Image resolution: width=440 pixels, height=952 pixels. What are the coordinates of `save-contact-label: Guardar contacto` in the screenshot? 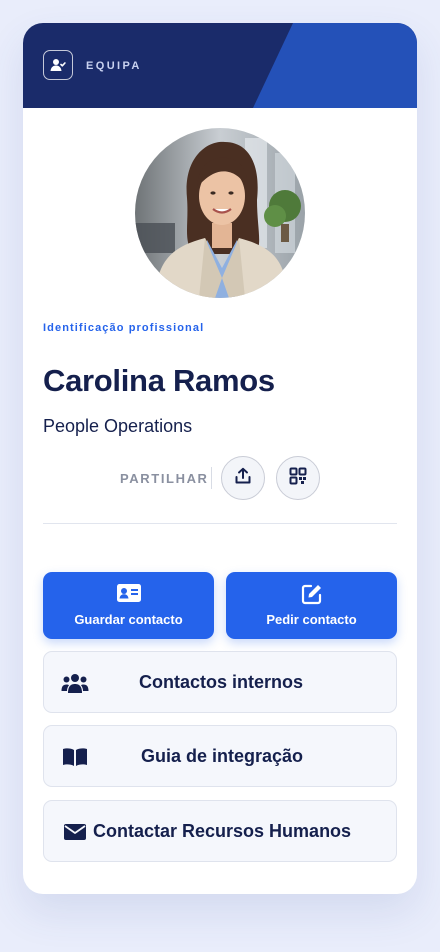 It's located at (128, 619).